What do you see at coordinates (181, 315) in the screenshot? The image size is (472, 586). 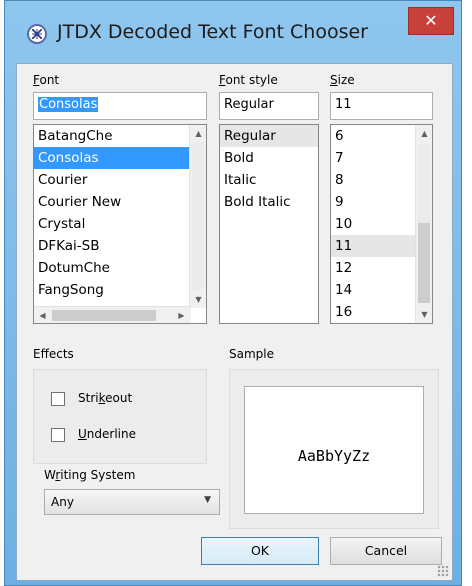 I see `scroll-right-arrow-icon: ▶` at bounding box center [181, 315].